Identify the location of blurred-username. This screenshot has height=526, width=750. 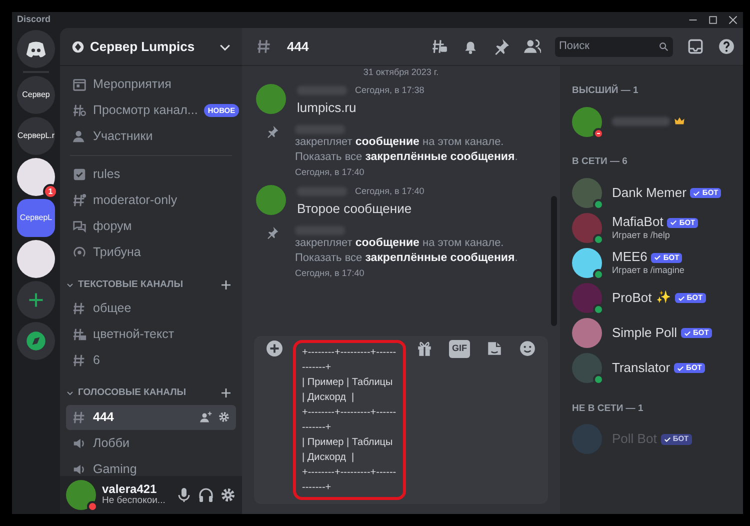
(641, 121).